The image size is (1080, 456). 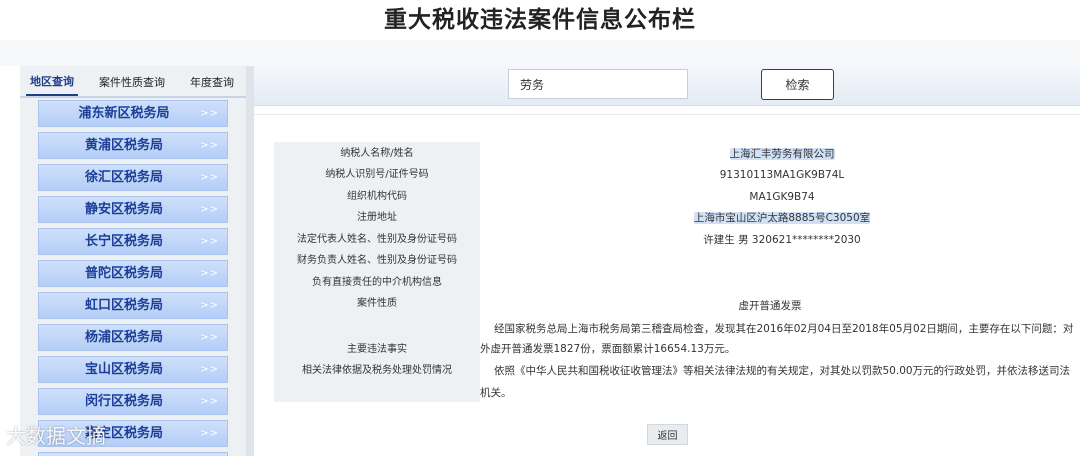 What do you see at coordinates (782, 175) in the screenshot?
I see `value-taxpayer-id: 91310113MA1GK9B74L` at bounding box center [782, 175].